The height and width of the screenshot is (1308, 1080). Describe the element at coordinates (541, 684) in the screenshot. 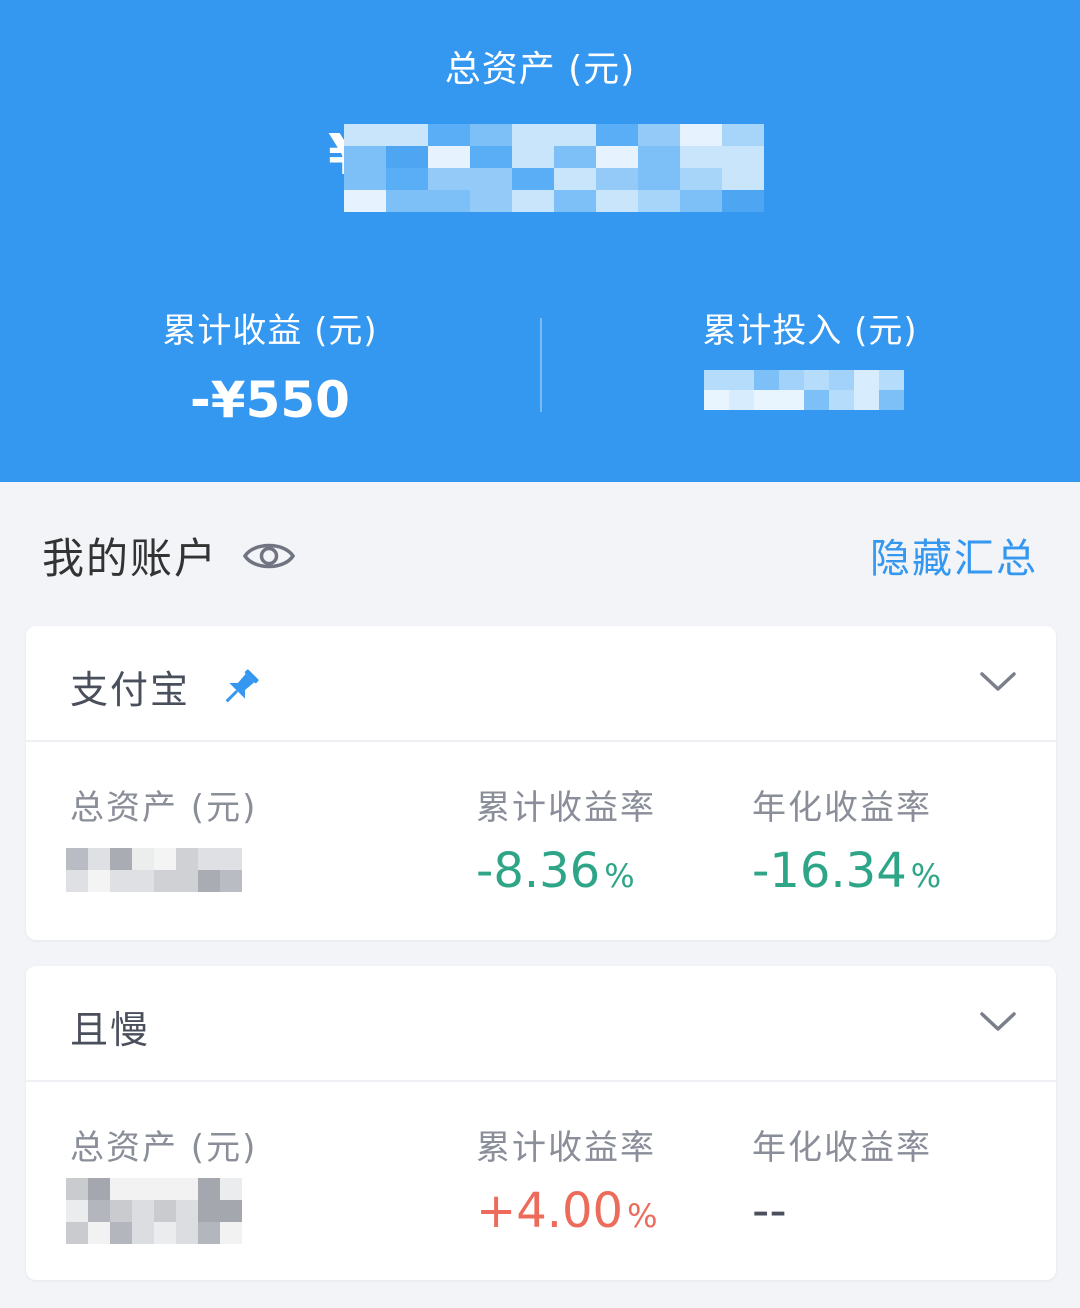

I see `account-card-header: 支付宝` at that location.